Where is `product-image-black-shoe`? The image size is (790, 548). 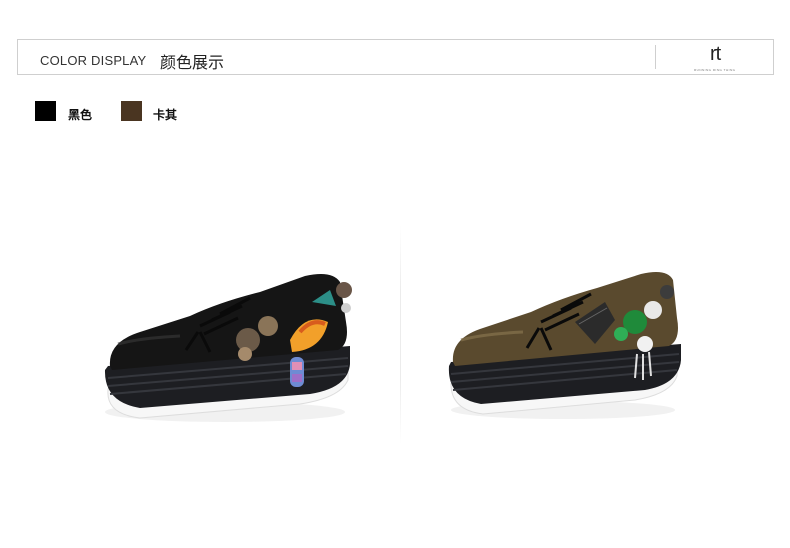
product-image-black-shoe is located at coordinates (228, 348).